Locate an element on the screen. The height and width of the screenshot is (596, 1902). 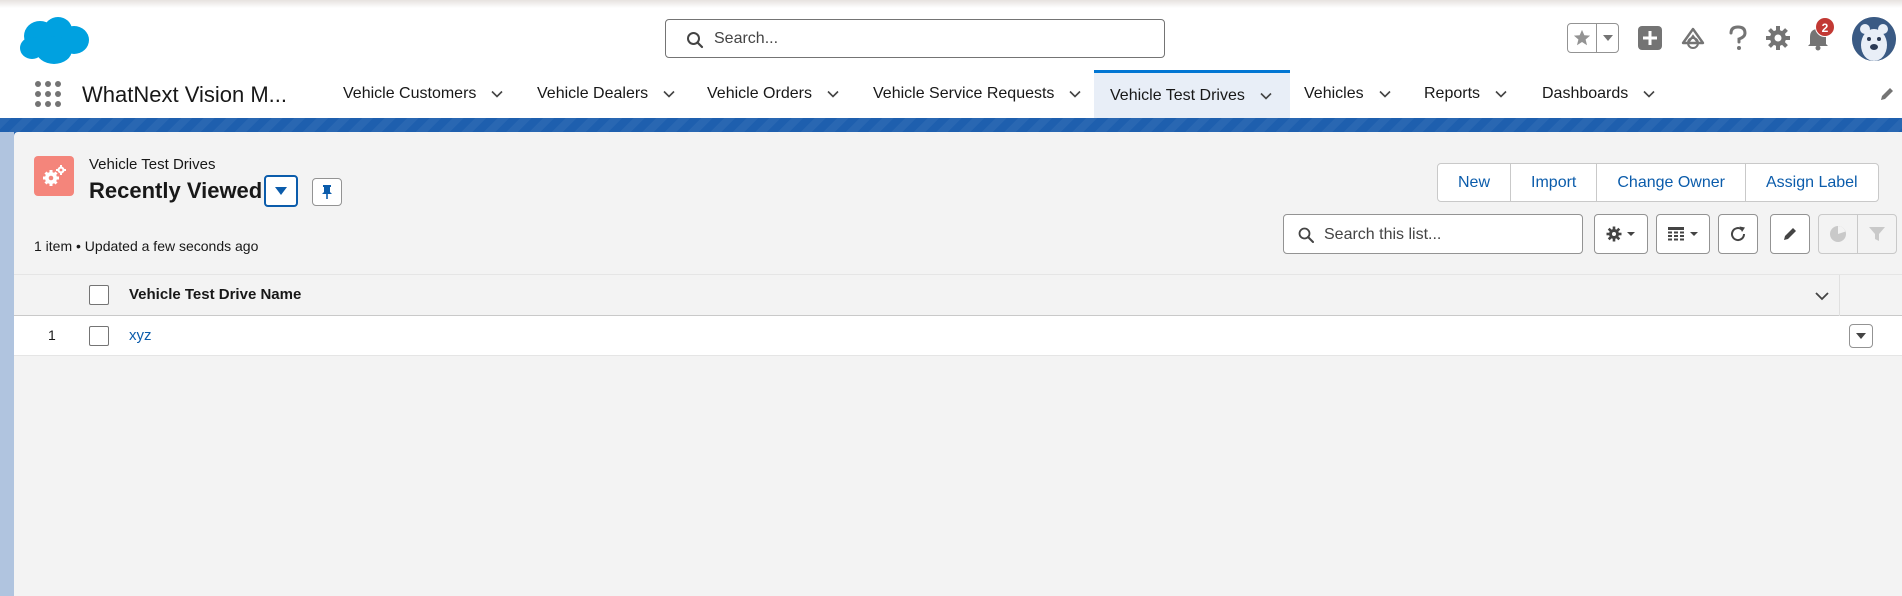
change-owner-button: Change Owner is located at coordinates (1671, 182).